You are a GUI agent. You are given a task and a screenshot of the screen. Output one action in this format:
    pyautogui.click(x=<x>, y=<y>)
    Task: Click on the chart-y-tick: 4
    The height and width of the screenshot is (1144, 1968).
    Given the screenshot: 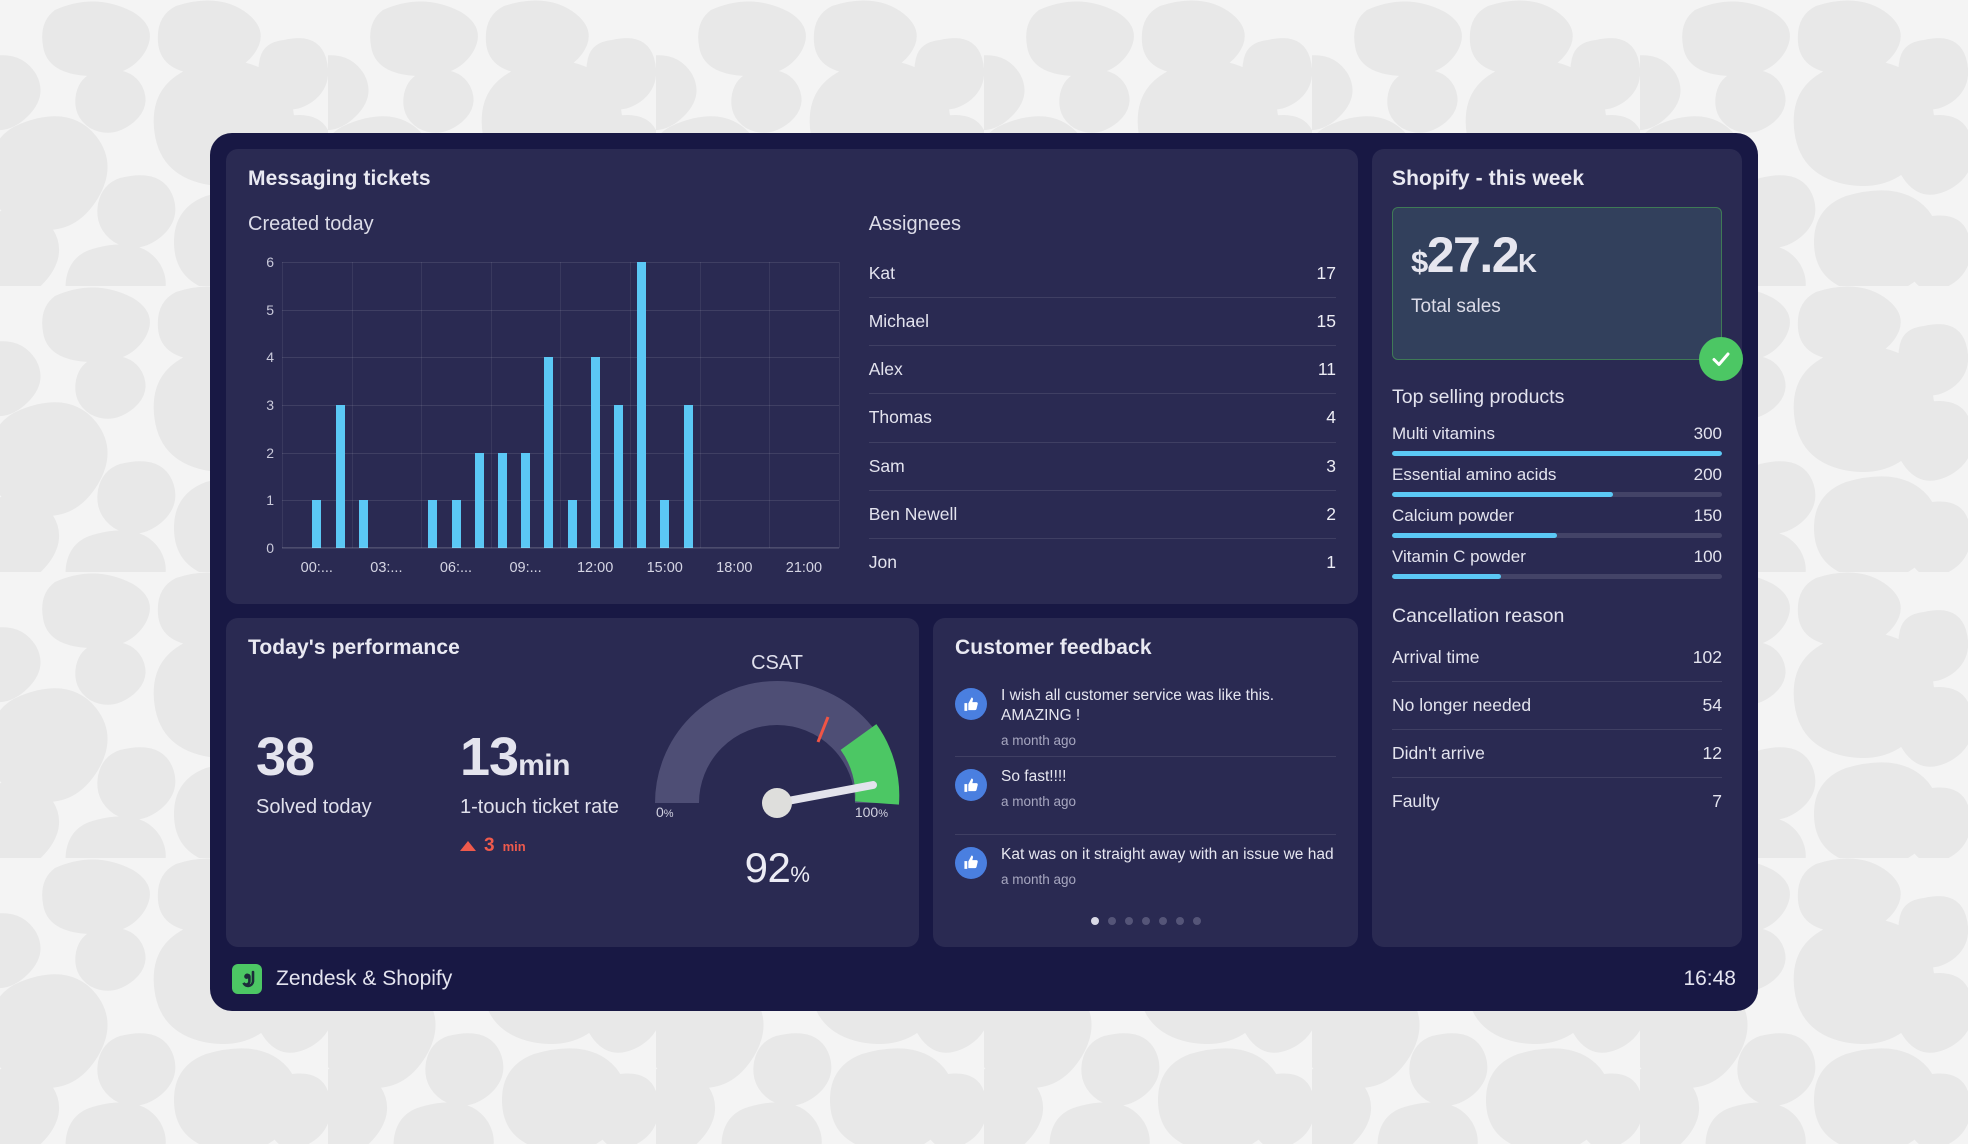 What is the action you would take?
    pyautogui.click(x=270, y=357)
    